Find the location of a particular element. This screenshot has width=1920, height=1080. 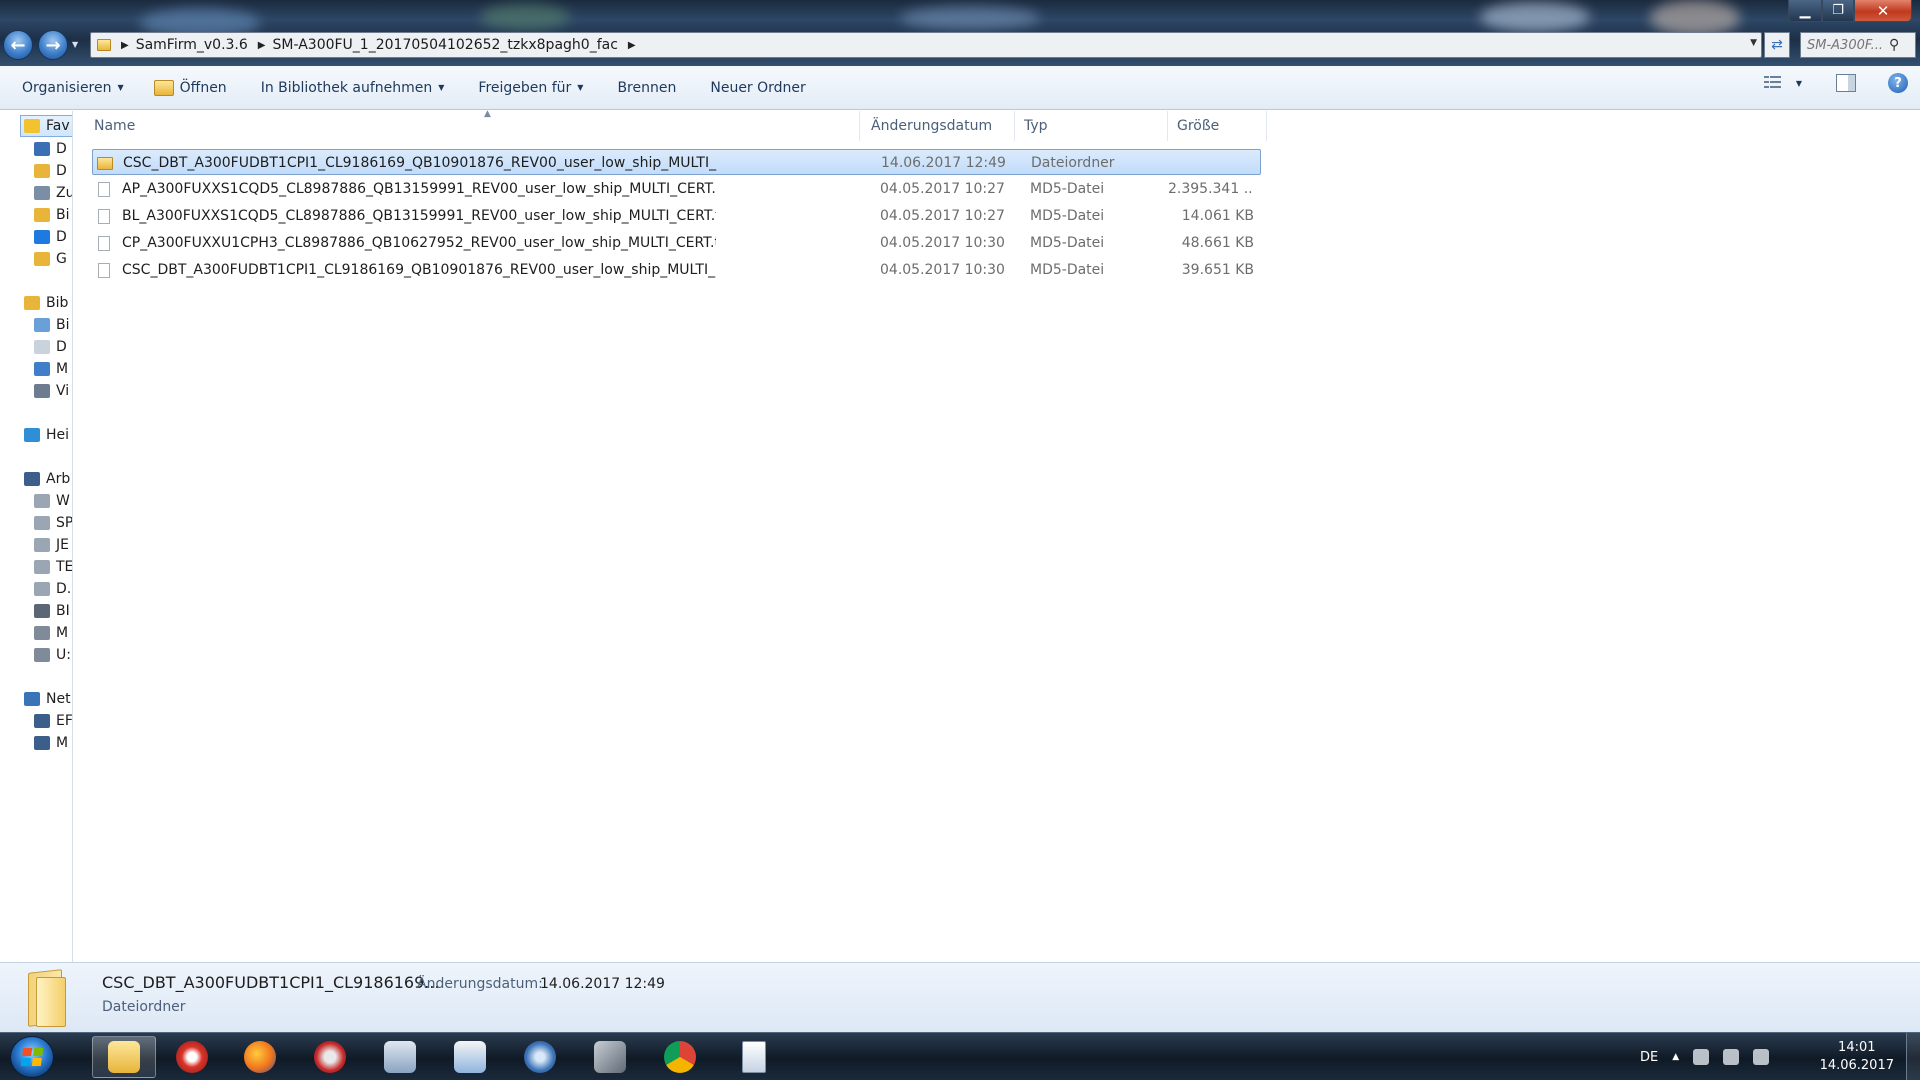

arrow-left-icon: ← is located at coordinates (18, 45).